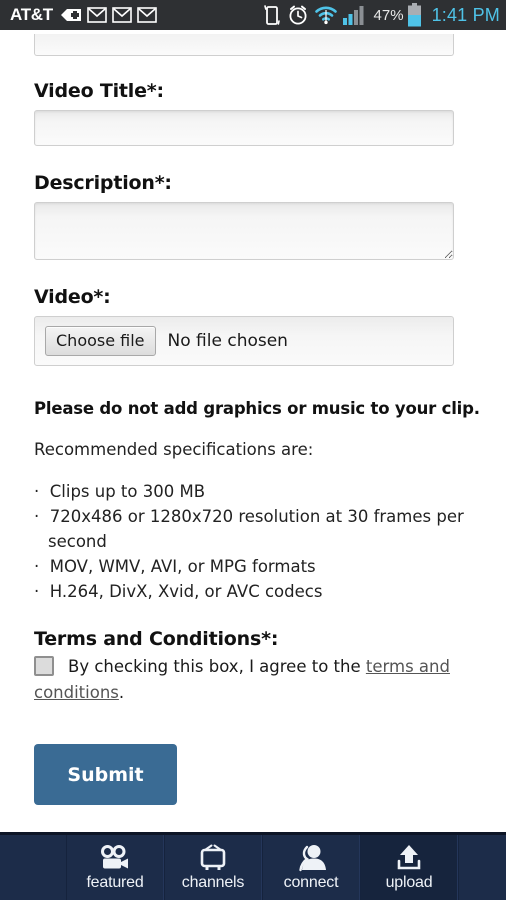 This screenshot has height=900, width=506. I want to click on bottom-navigation-bar: featured channels connect upload, so click(253, 866).